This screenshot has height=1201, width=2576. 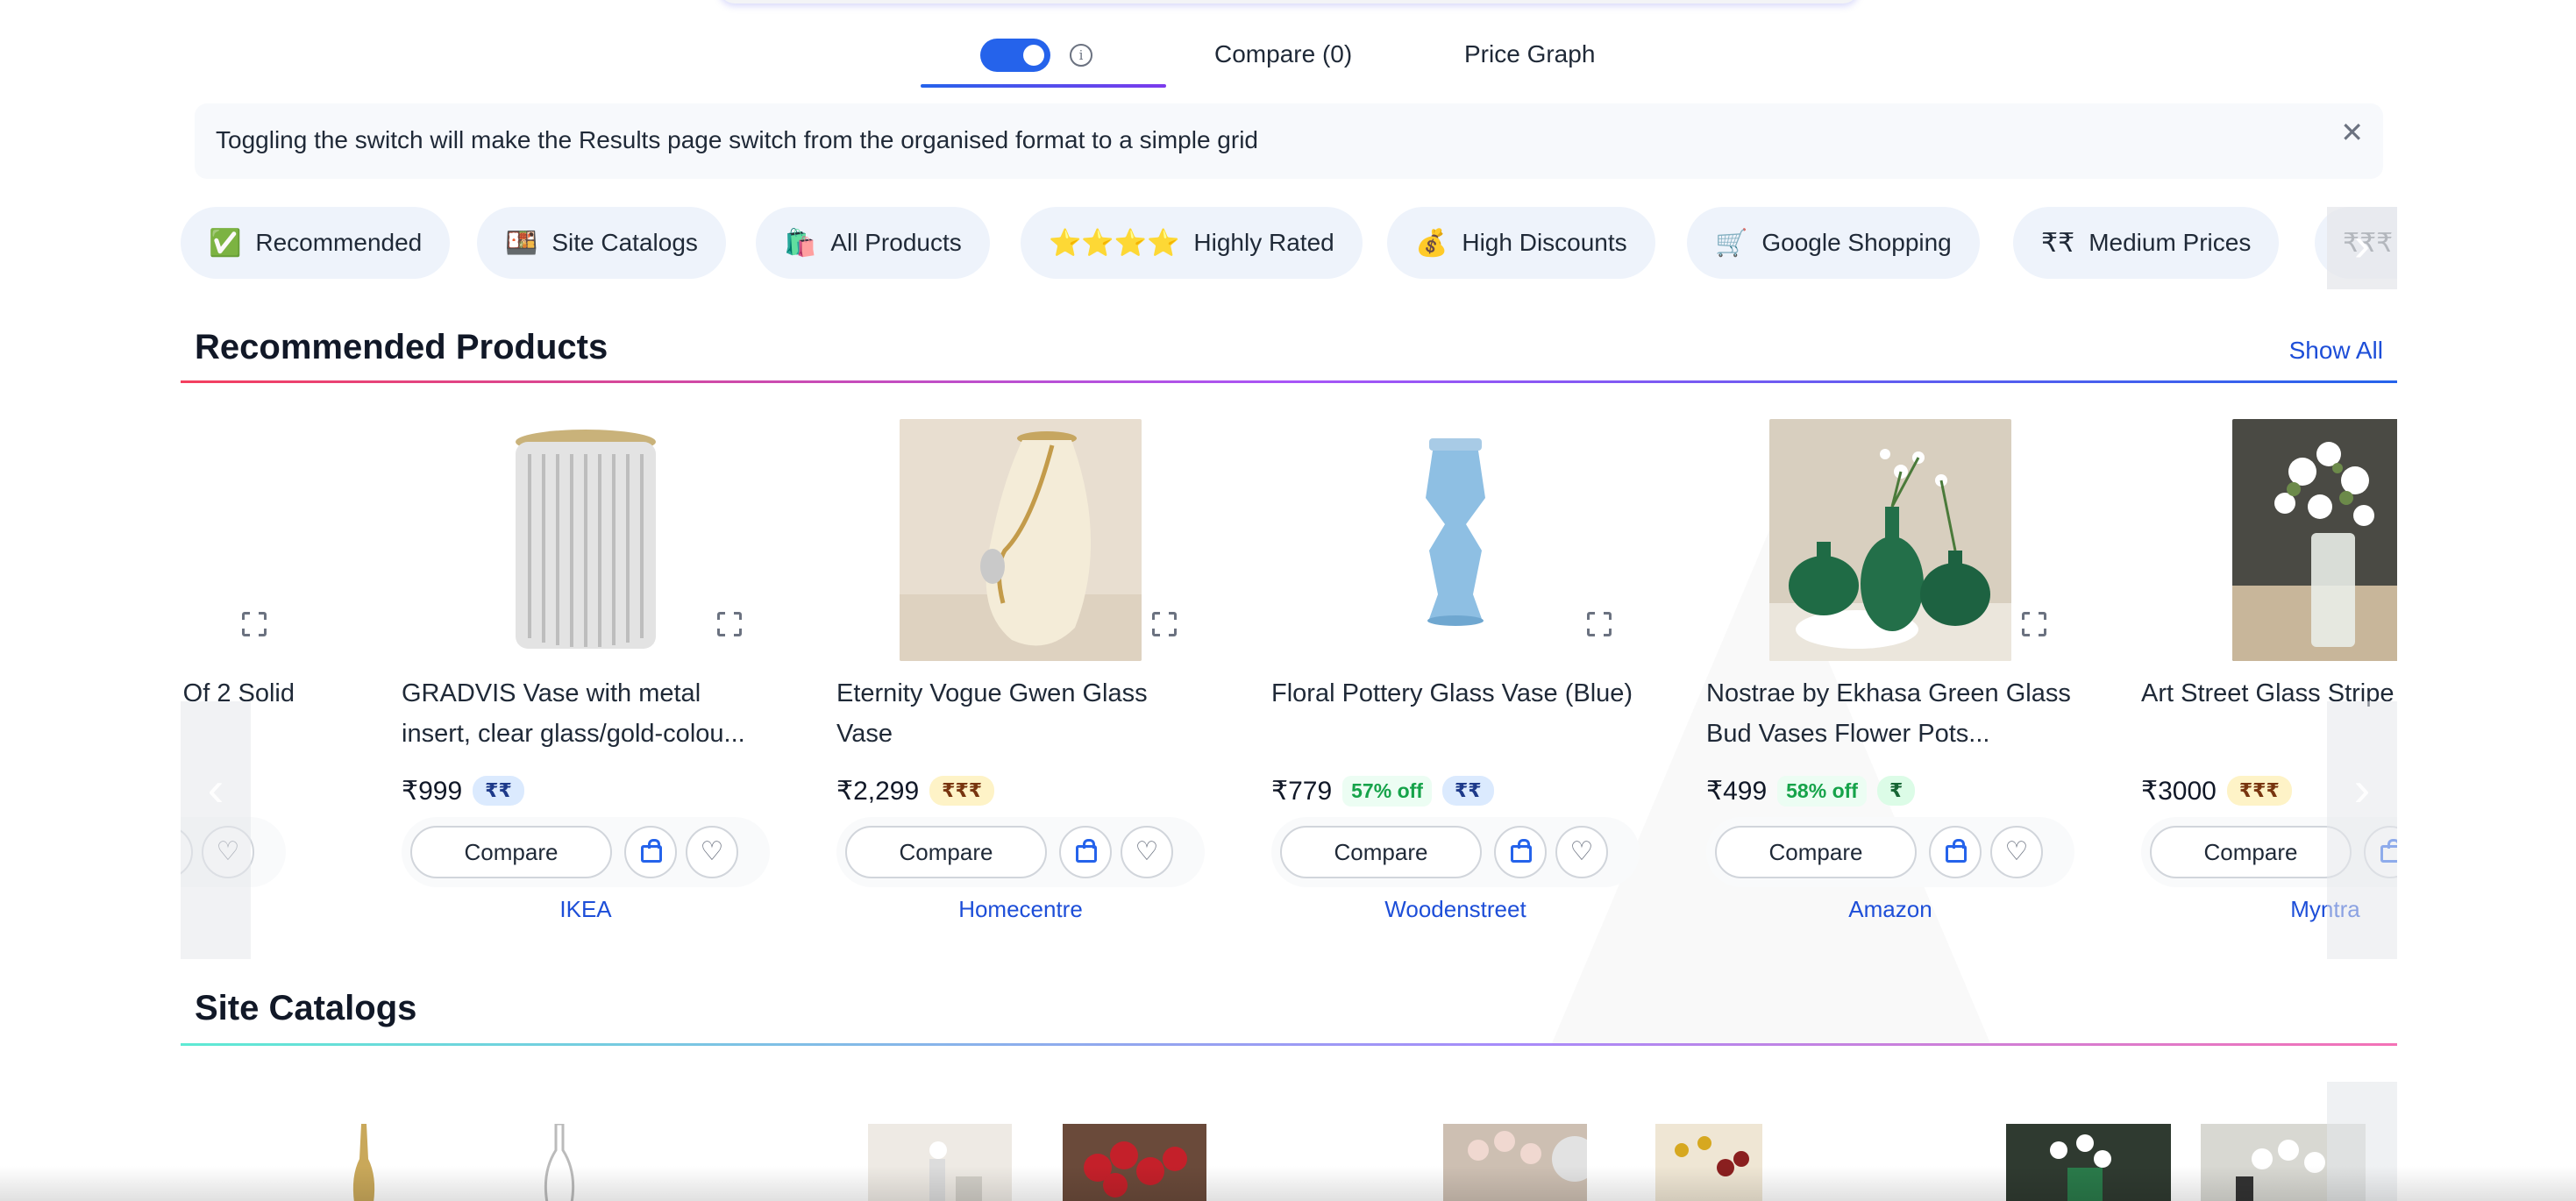 What do you see at coordinates (1043, 86) in the screenshot?
I see `active-tab-underline` at bounding box center [1043, 86].